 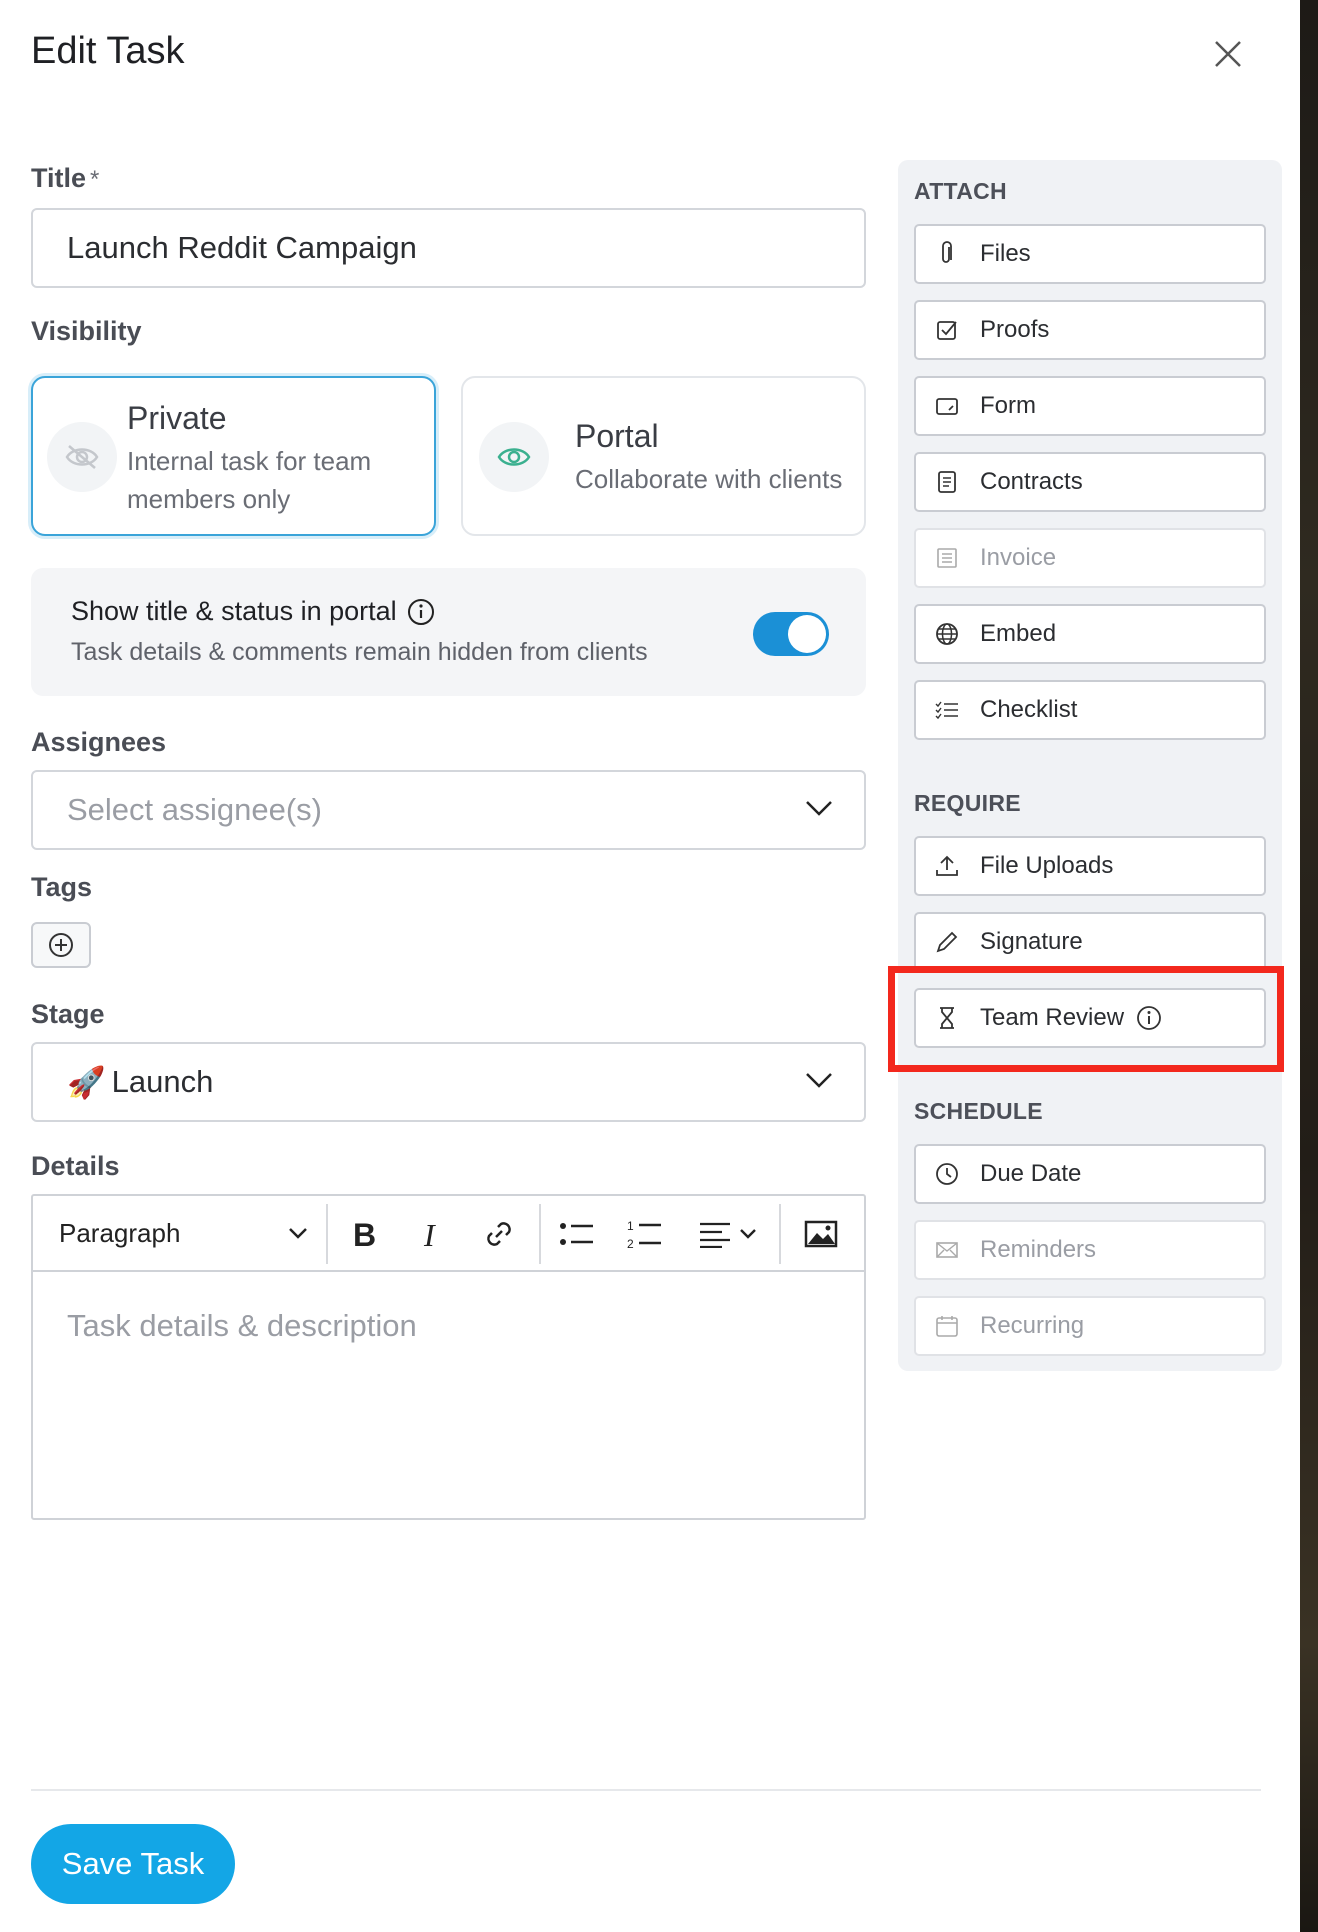 I want to click on toggle-knob, so click(x=807, y=634).